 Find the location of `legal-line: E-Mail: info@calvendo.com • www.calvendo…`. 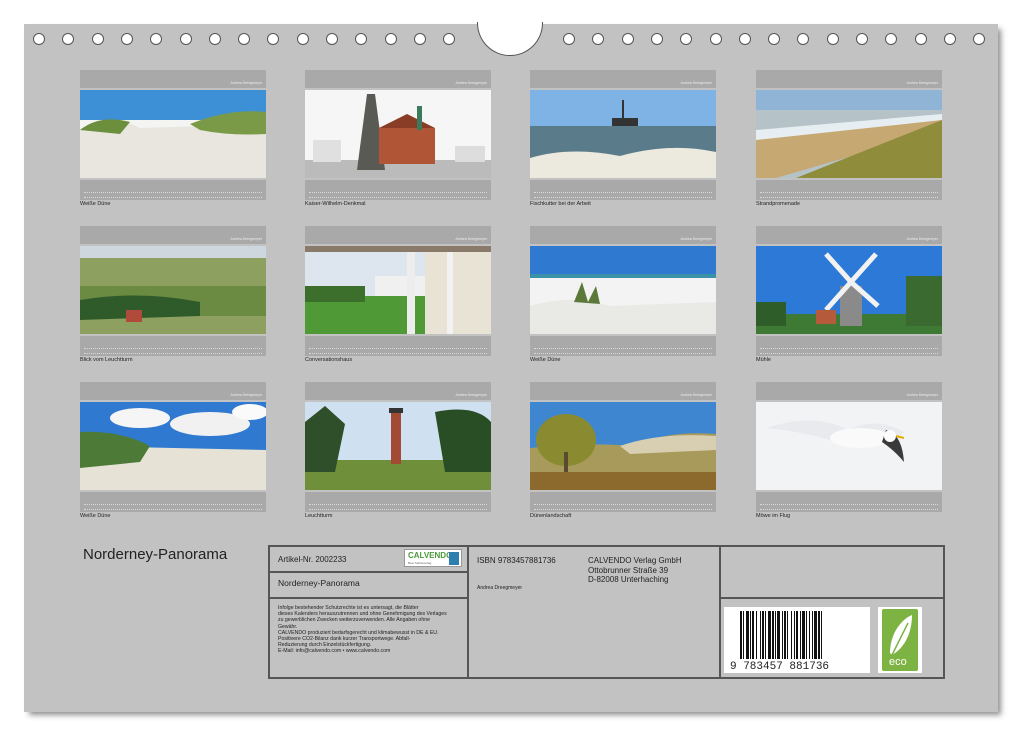

legal-line: E-Mail: info@calvendo.com • www.calvendo… is located at coordinates (334, 651).